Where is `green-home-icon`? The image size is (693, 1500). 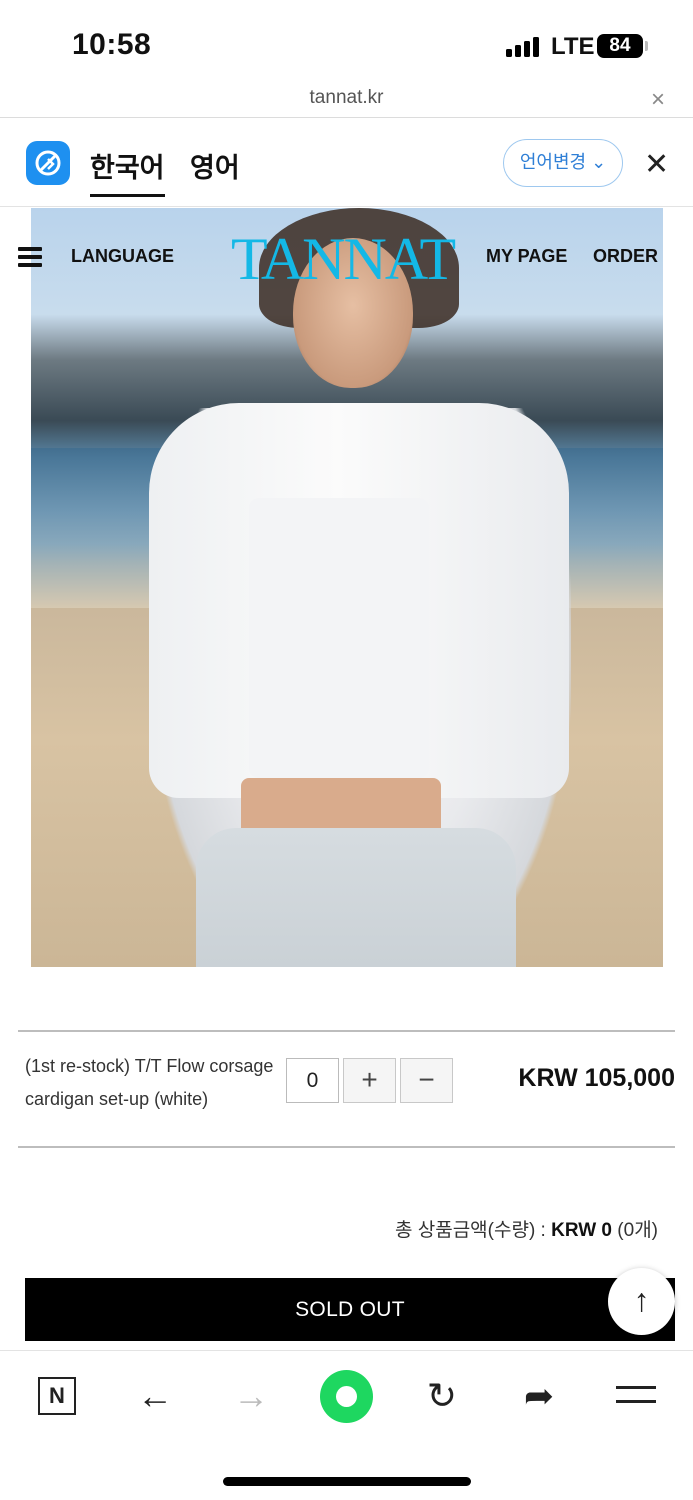 green-home-icon is located at coordinates (346, 1396).